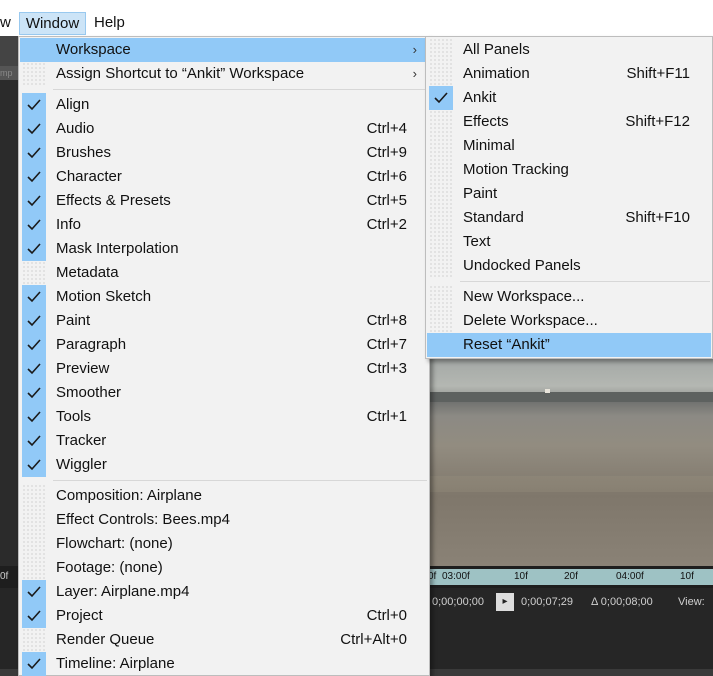 The width and height of the screenshot is (713, 676). I want to click on menu-separator, so click(240, 89).